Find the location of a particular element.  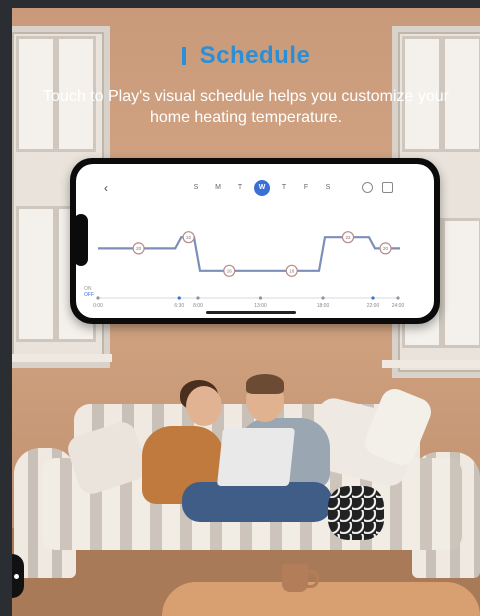

vertical-bar-icon is located at coordinates (183, 56).